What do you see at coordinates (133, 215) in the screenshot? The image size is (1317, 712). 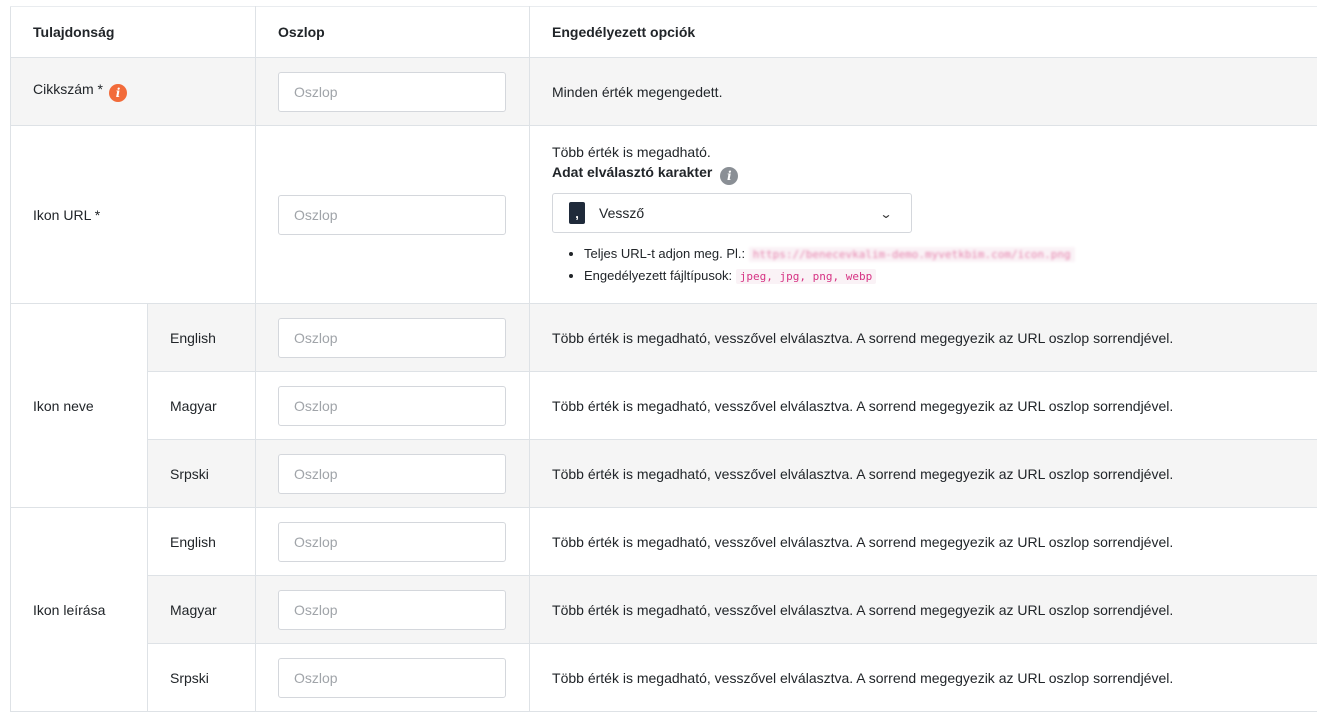 I see `property-cell-icon-url: Ikon URL *` at bounding box center [133, 215].